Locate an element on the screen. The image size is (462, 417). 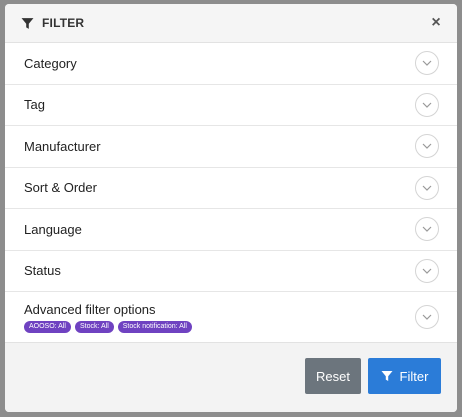
filter-chip-stock: Stock: All is located at coordinates (94, 326).